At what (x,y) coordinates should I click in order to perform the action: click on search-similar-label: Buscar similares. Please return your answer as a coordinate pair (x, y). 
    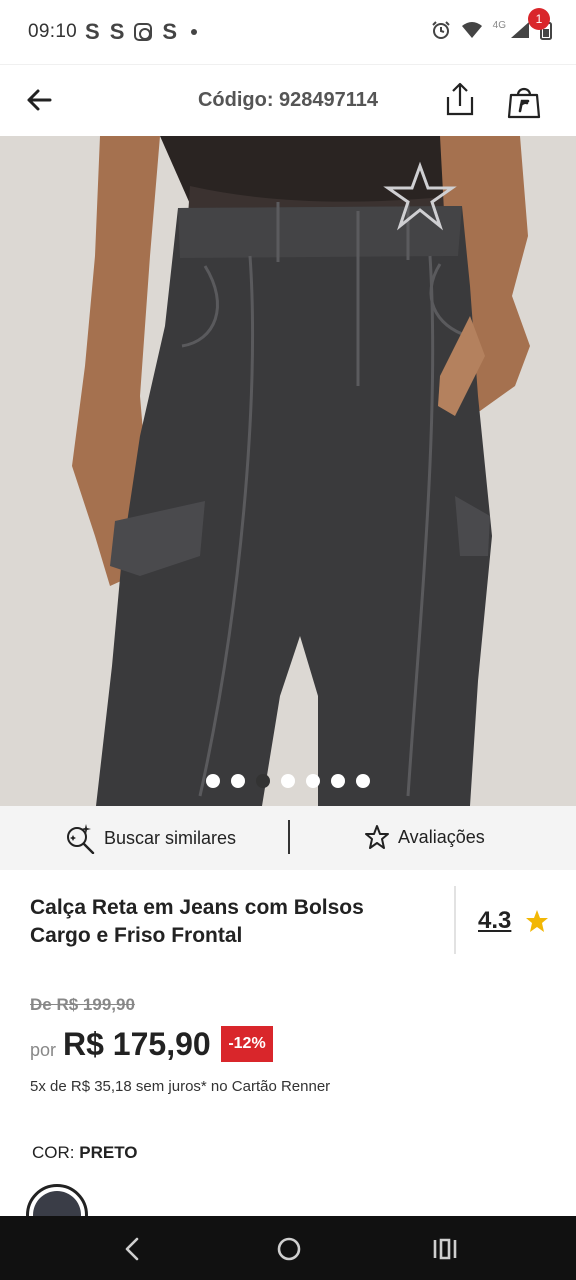
    Looking at the image, I should click on (170, 837).